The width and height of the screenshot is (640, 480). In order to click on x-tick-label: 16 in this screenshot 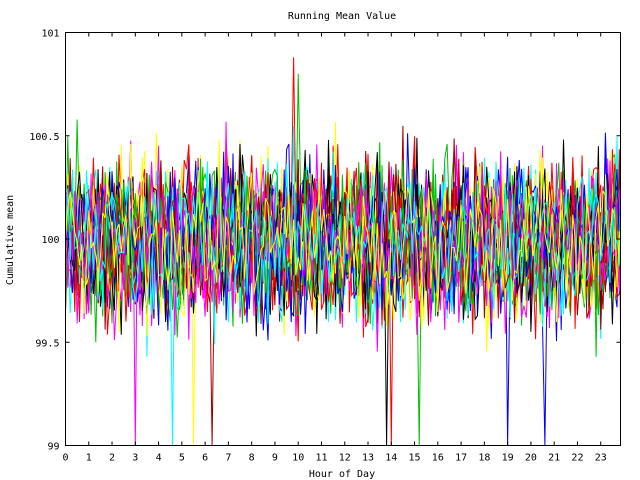, I will do `click(438, 458)`.